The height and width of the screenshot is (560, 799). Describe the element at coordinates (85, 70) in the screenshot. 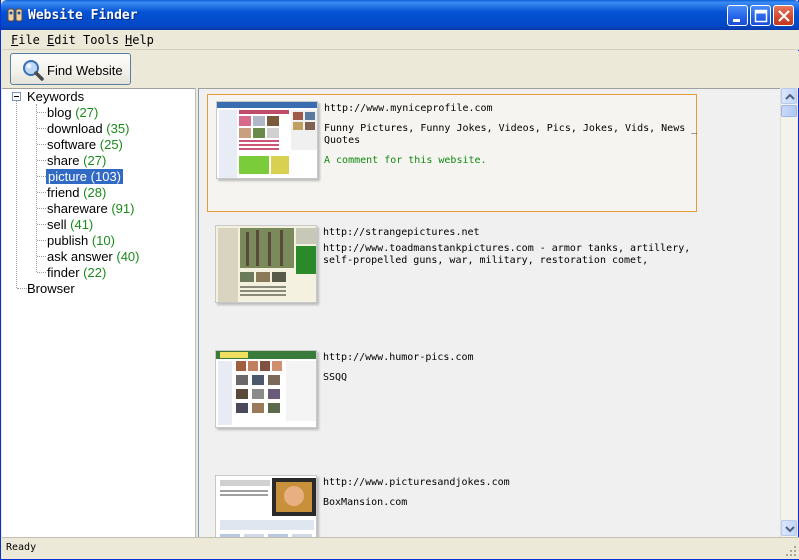

I see `find-website-label: Find Website` at that location.